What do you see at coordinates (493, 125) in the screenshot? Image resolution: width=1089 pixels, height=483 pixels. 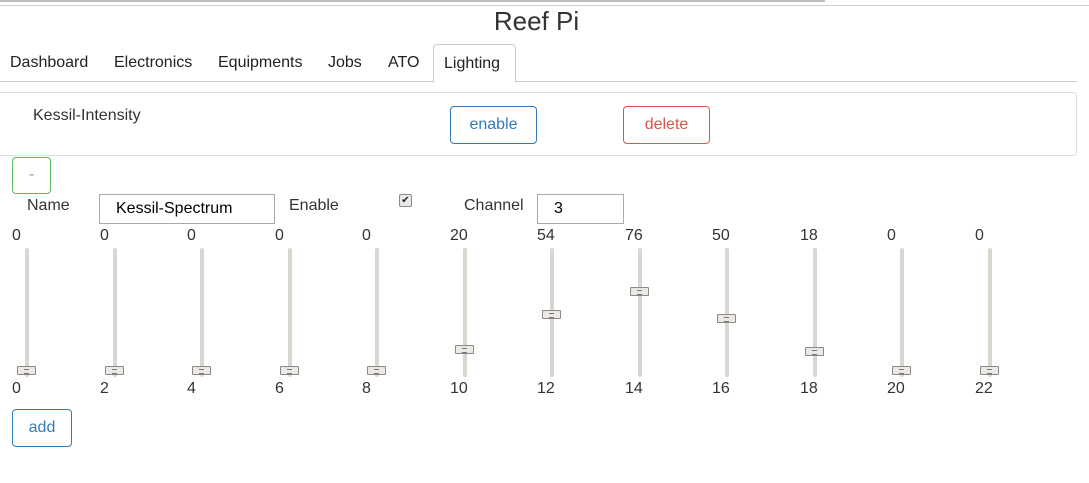 I see `enable-button: enable` at bounding box center [493, 125].